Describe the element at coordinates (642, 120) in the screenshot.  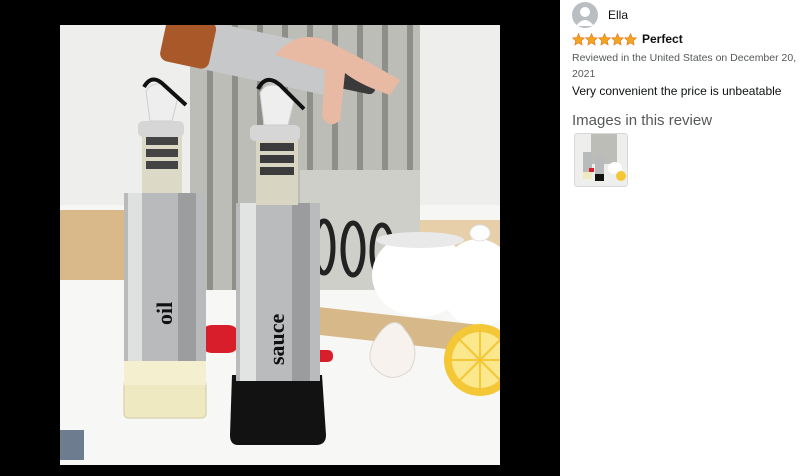
I see `images-heading: Images in this review` at that location.